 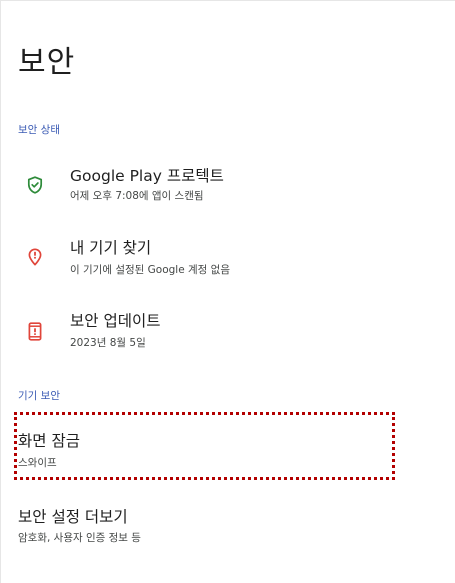 What do you see at coordinates (47, 62) in the screenshot?
I see `page-title: 보안` at bounding box center [47, 62].